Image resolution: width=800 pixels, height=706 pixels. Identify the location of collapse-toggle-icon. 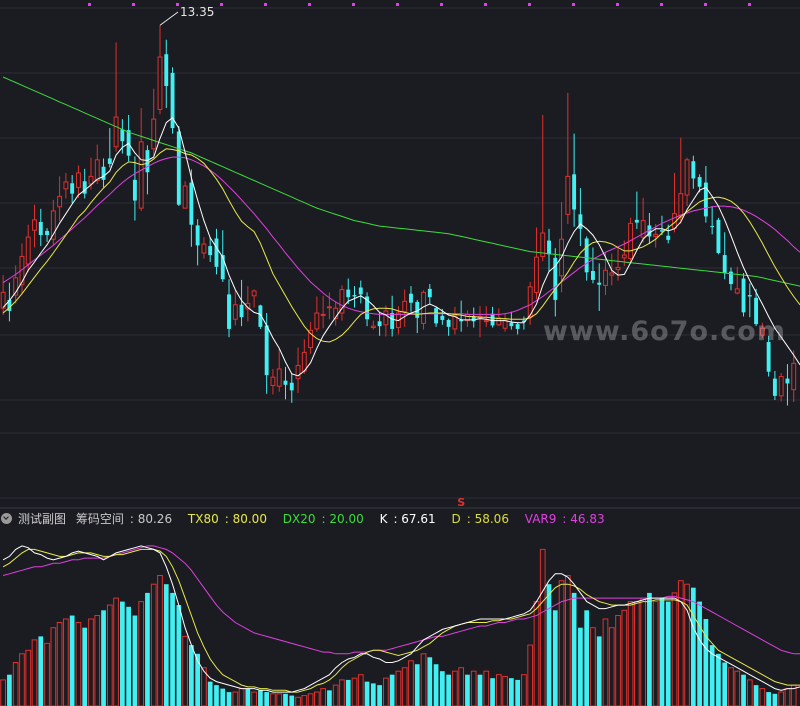
(6, 518).